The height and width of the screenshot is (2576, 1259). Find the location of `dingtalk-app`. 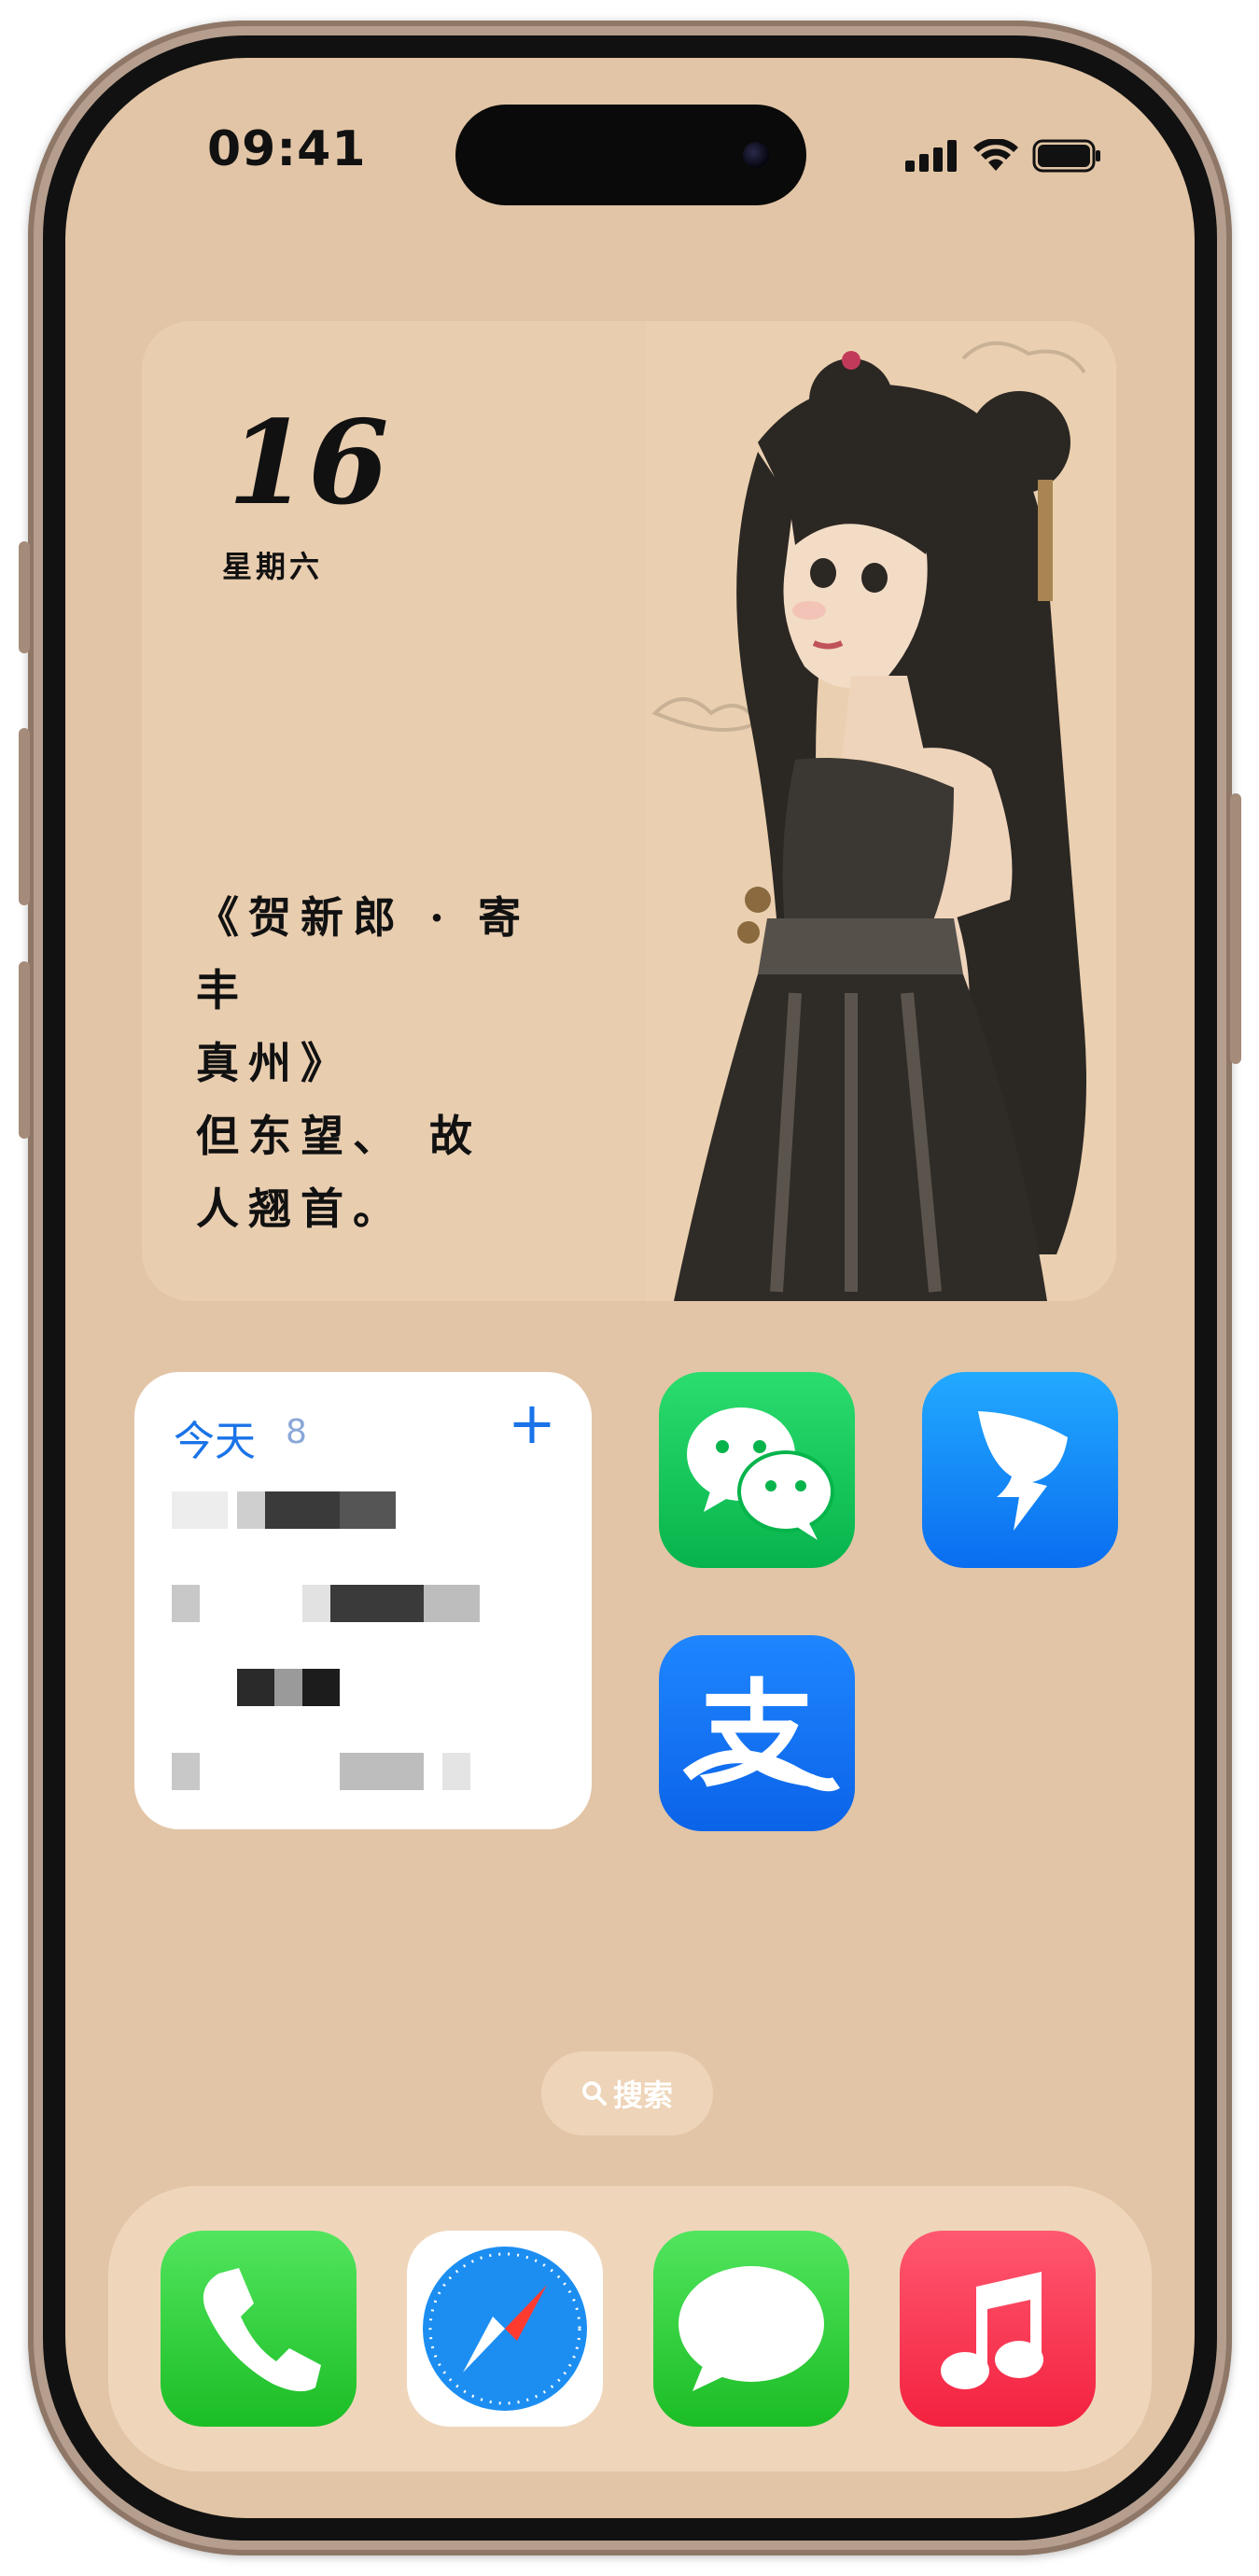

dingtalk-app is located at coordinates (1020, 1470).